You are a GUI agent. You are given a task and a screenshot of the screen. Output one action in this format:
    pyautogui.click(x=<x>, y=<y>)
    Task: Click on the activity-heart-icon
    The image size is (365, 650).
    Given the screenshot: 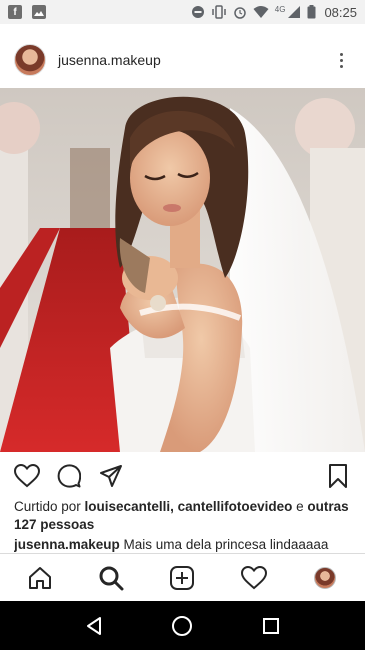 What is the action you would take?
    pyautogui.click(x=254, y=578)
    